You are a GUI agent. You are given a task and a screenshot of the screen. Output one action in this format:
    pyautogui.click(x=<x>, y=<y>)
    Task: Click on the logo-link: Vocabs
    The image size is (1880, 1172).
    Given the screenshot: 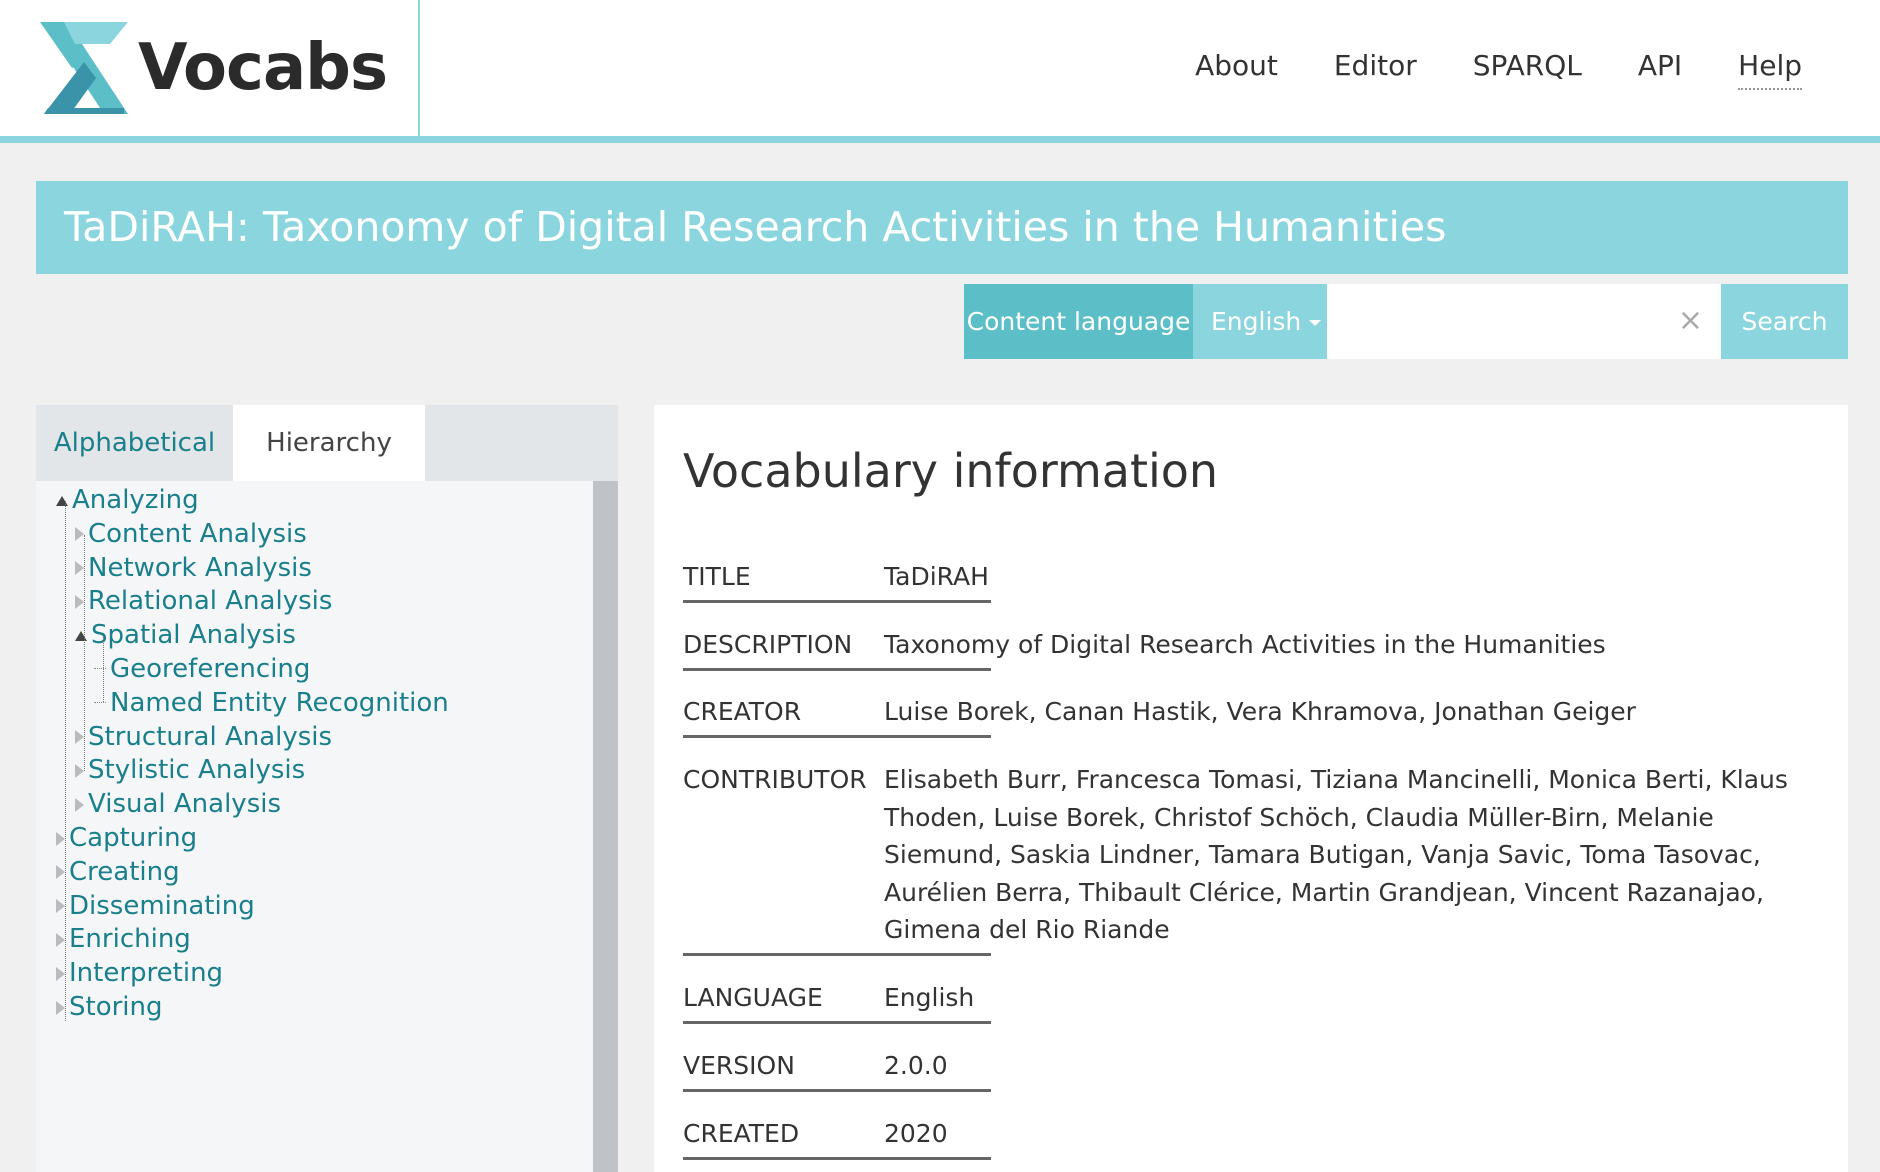 What is the action you would take?
    pyautogui.click(x=210, y=68)
    